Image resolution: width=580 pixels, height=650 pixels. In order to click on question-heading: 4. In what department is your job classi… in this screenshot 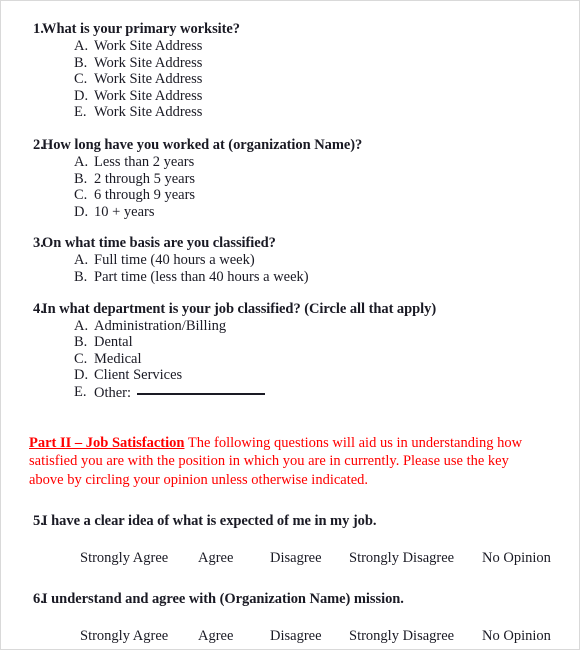, I will do `click(284, 309)`.